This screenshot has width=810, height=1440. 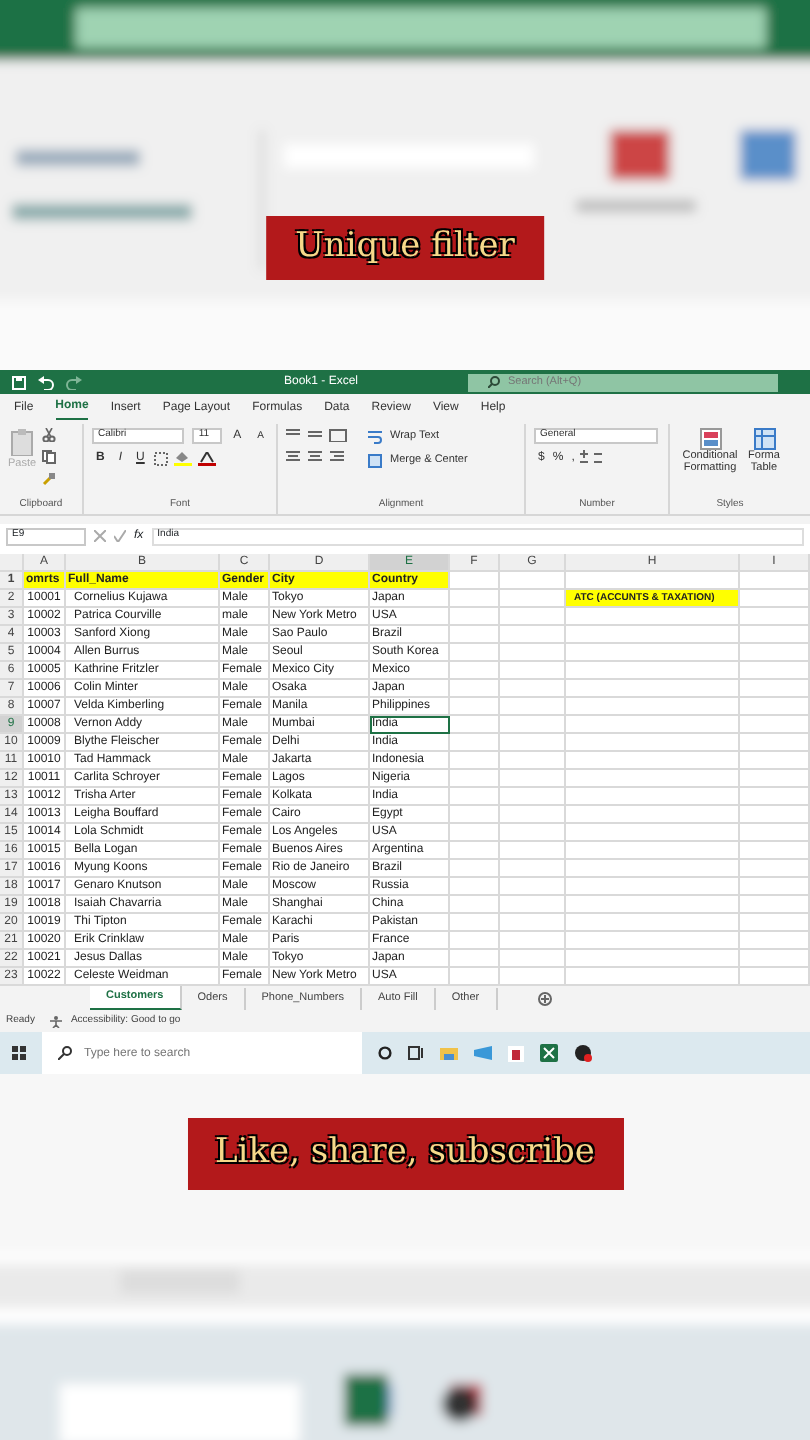 What do you see at coordinates (74, 382) in the screenshot?
I see `redo-icon` at bounding box center [74, 382].